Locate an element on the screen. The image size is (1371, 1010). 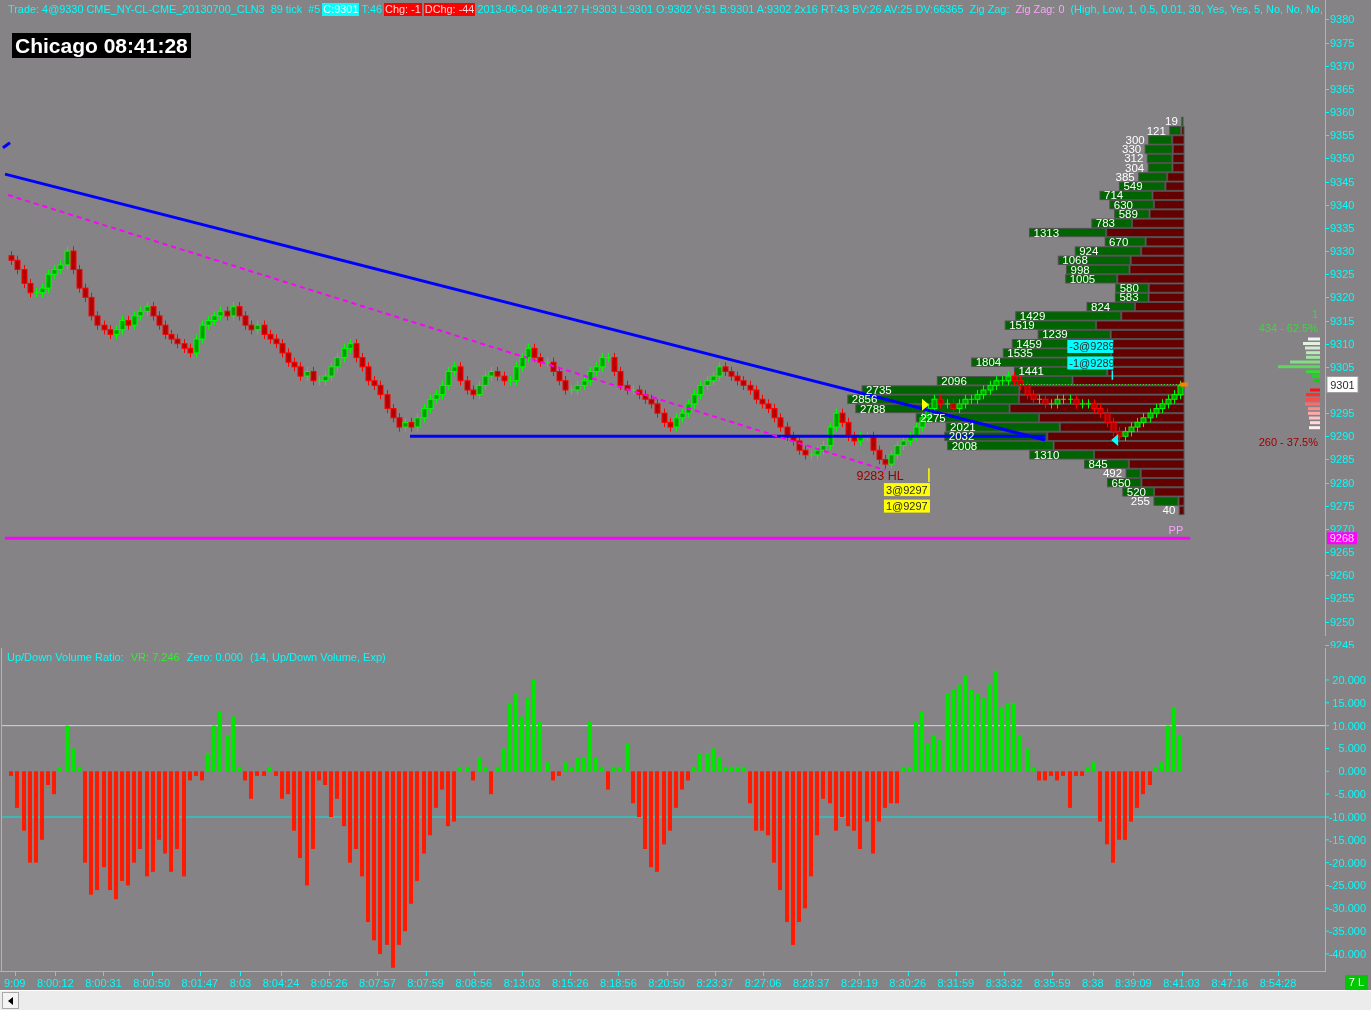
indicator-value-text: VR: 7.246 is located at coordinates (155, 657).